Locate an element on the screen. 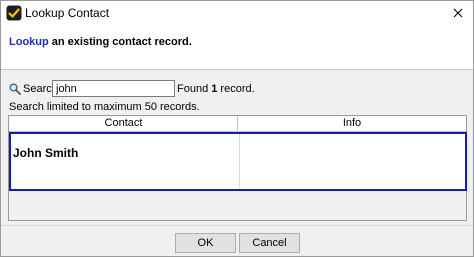 The width and height of the screenshot is (474, 257). close-icon is located at coordinates (458, 13).